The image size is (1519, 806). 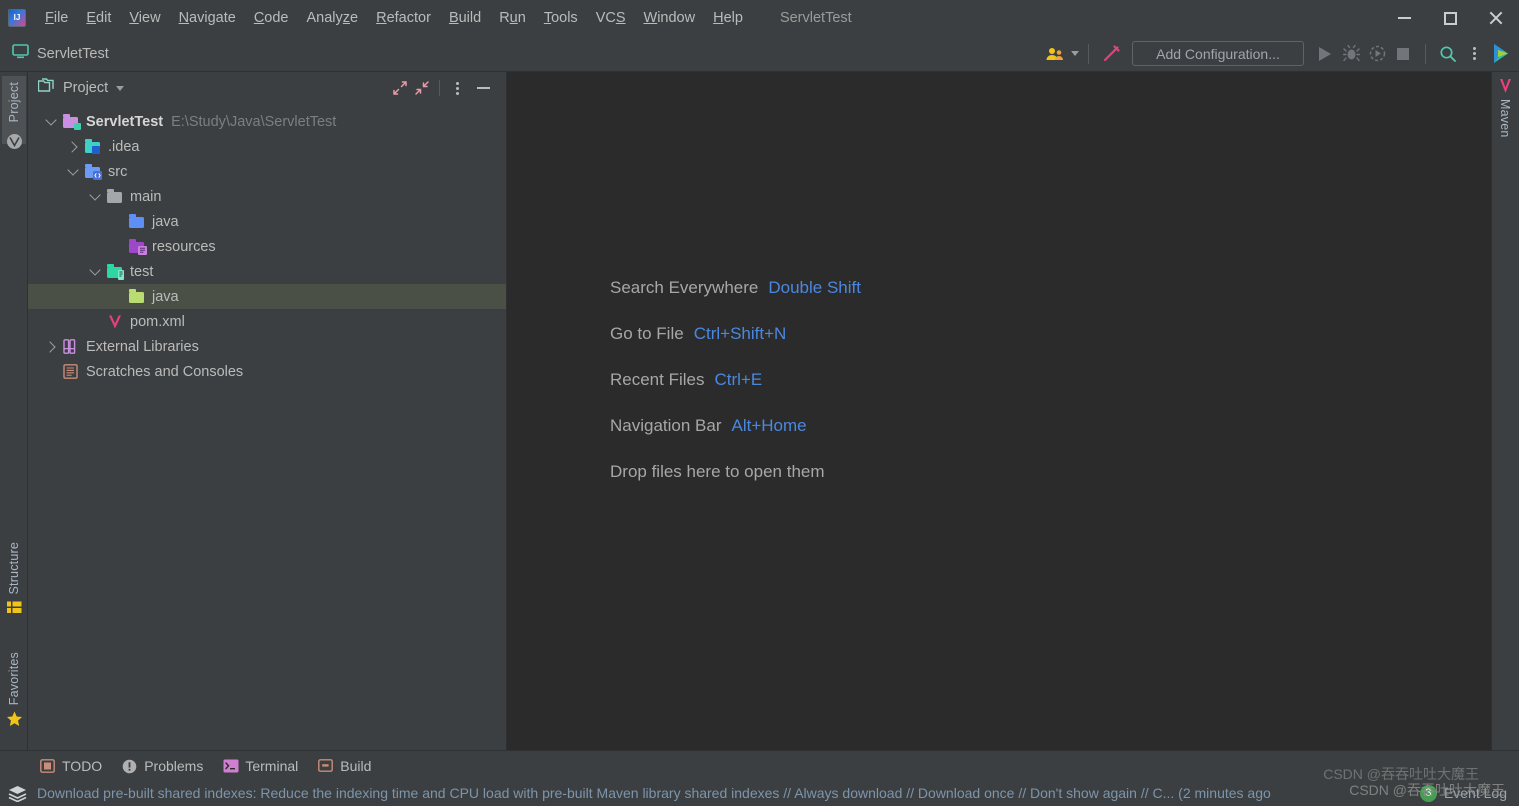 I want to click on menu-item-navigate: Navigate, so click(x=207, y=18).